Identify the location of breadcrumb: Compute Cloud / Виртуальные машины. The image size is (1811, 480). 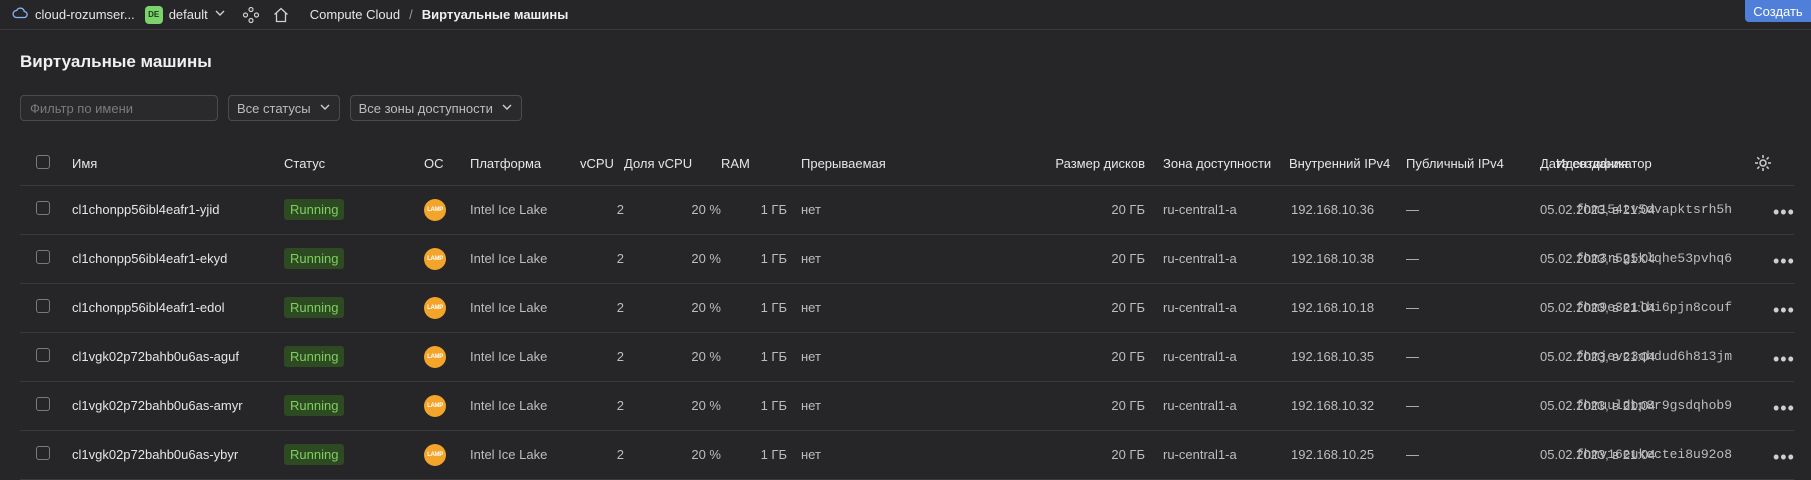
(439, 14).